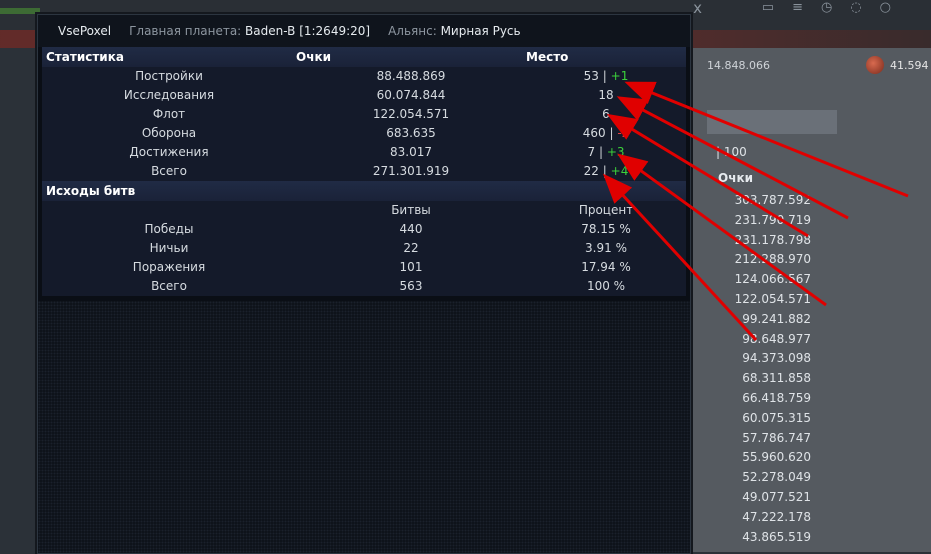  I want to click on battles-col-empty, so click(169, 210).